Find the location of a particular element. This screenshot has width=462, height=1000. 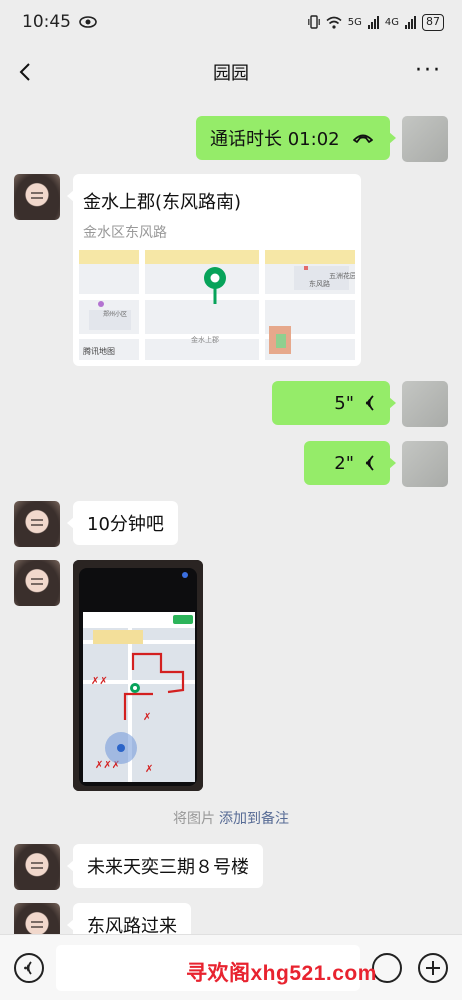

battery-indicator: 87 is located at coordinates (433, 22).